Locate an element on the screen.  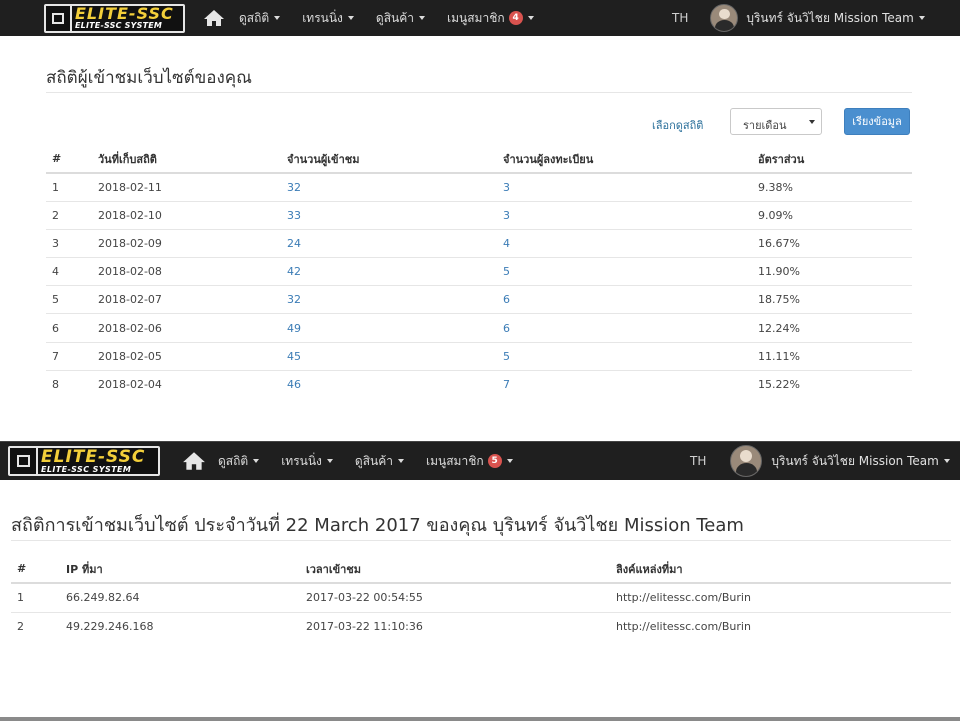
col-header-referrer: ลิงค์แหล่งที่มา is located at coordinates (780, 569).